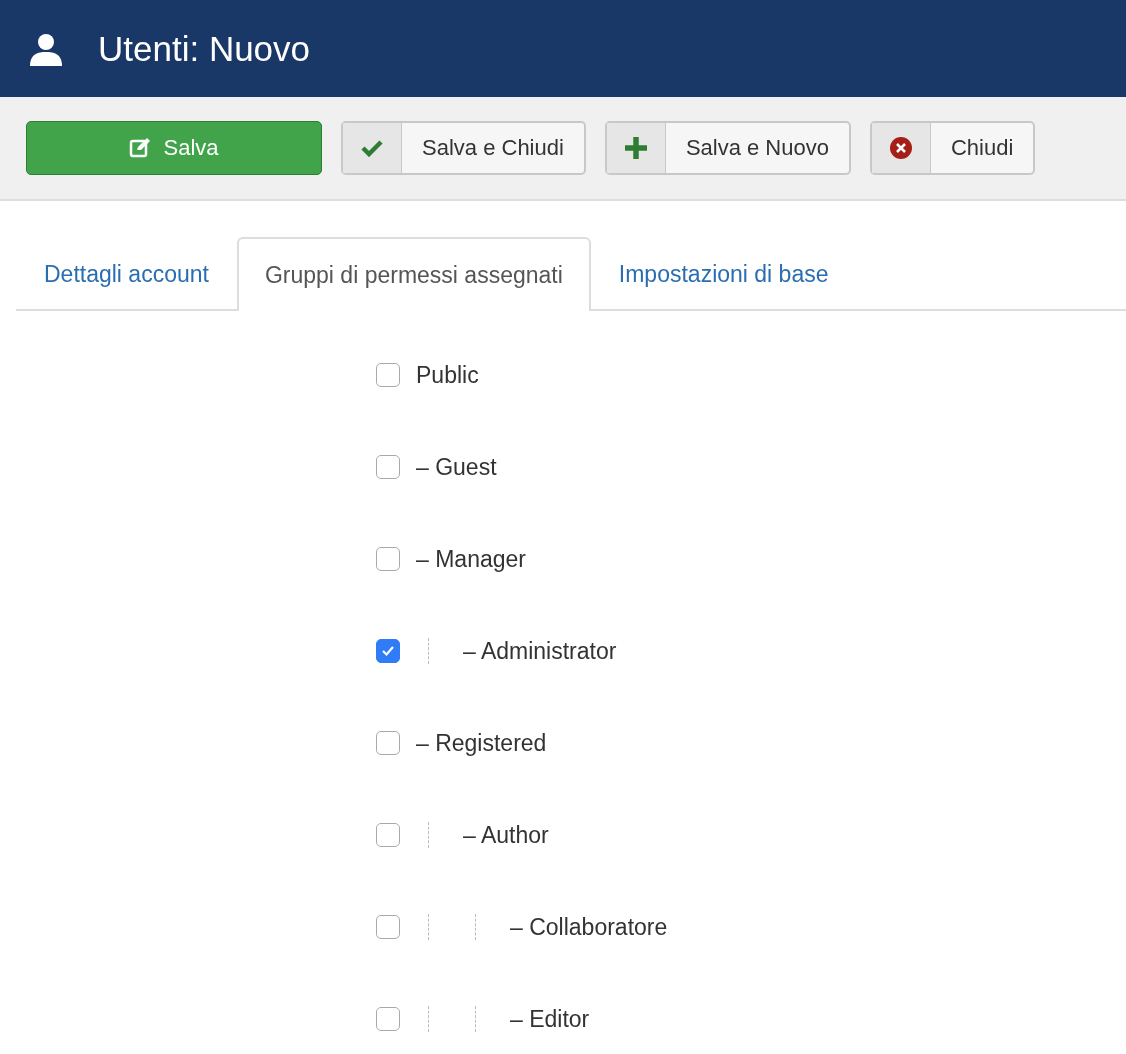 This screenshot has height=1054, width=1126. What do you see at coordinates (723, 273) in the screenshot?
I see `tab: Impostazioni di base` at bounding box center [723, 273].